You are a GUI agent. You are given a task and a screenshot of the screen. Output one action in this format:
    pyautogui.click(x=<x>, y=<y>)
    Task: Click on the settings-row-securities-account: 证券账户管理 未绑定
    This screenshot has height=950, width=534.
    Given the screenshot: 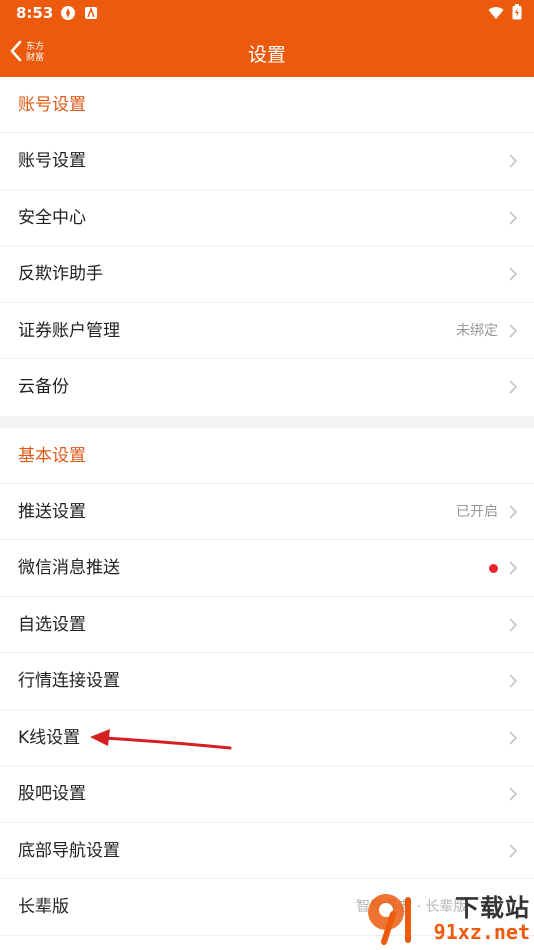 What is the action you would take?
    pyautogui.click(x=267, y=331)
    